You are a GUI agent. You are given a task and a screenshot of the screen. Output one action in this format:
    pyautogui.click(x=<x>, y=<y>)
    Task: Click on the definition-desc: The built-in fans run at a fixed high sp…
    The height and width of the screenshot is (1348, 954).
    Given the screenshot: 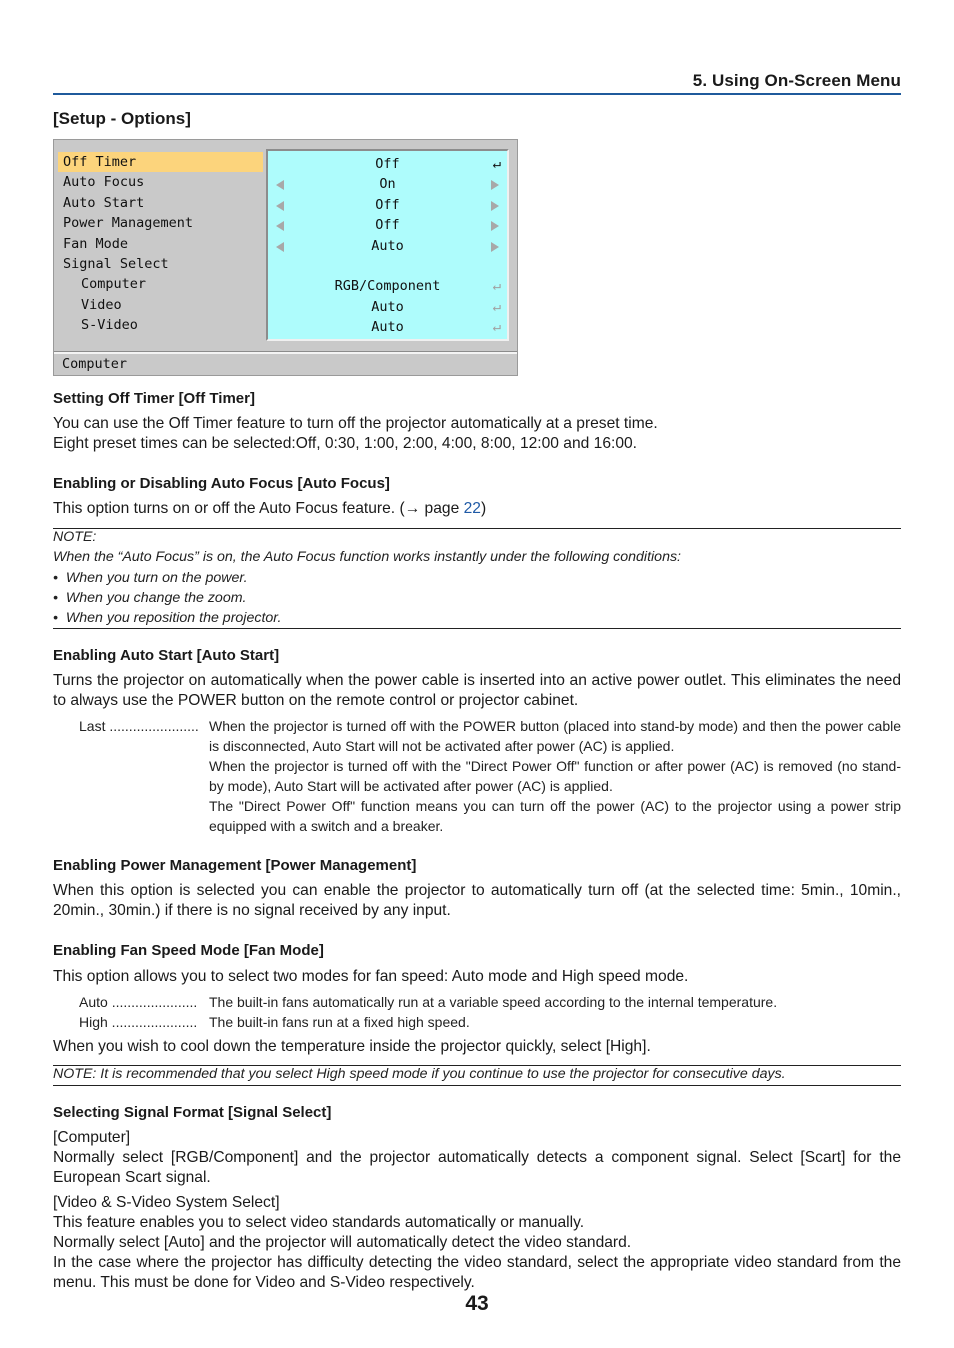 What is the action you would take?
    pyautogui.click(x=339, y=1022)
    